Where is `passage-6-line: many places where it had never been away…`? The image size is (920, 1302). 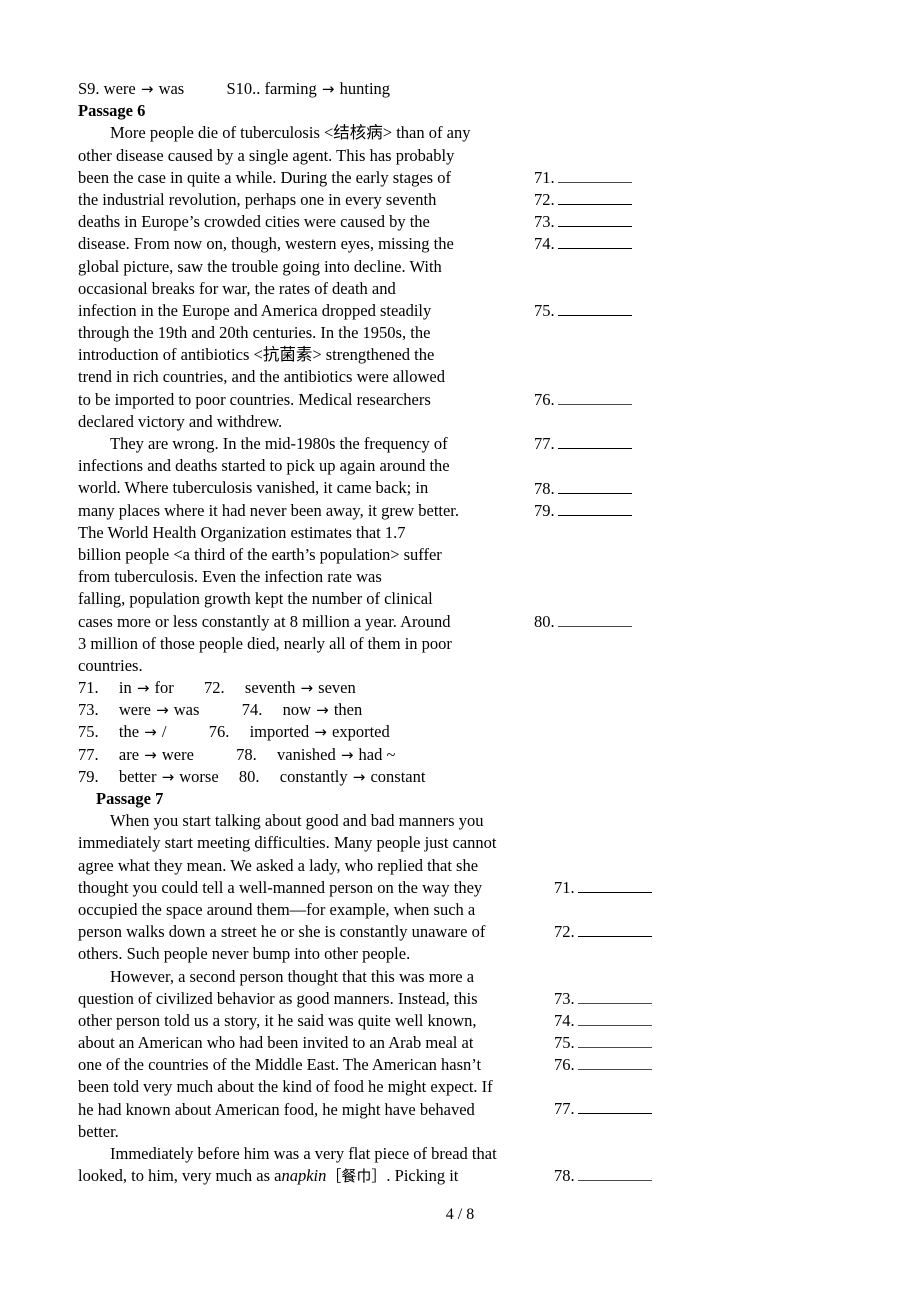 passage-6-line: many places where it had never been away… is located at coordinates (269, 510).